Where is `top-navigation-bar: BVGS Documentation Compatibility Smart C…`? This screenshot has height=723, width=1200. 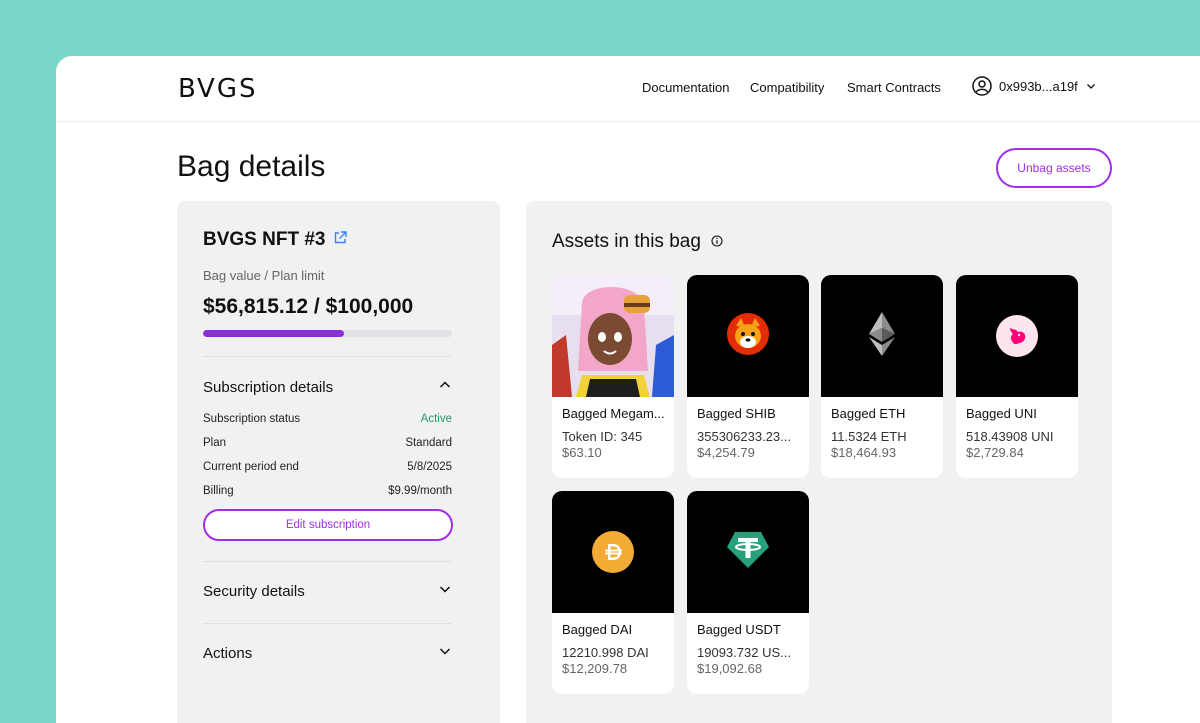
top-navigation-bar: BVGS Documentation Compatibility Smart C… is located at coordinates (628, 89).